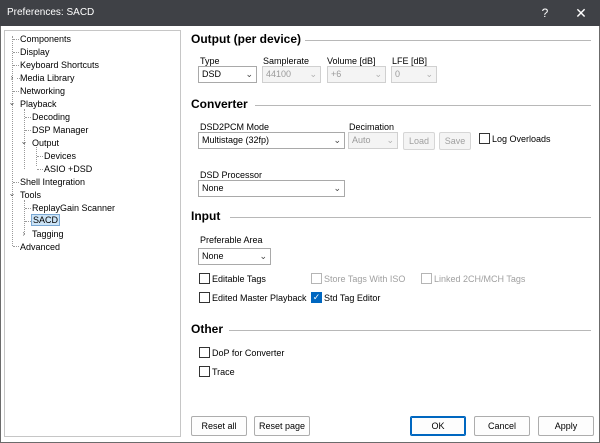 The image size is (600, 443). I want to click on apply-button: Apply, so click(566, 426).